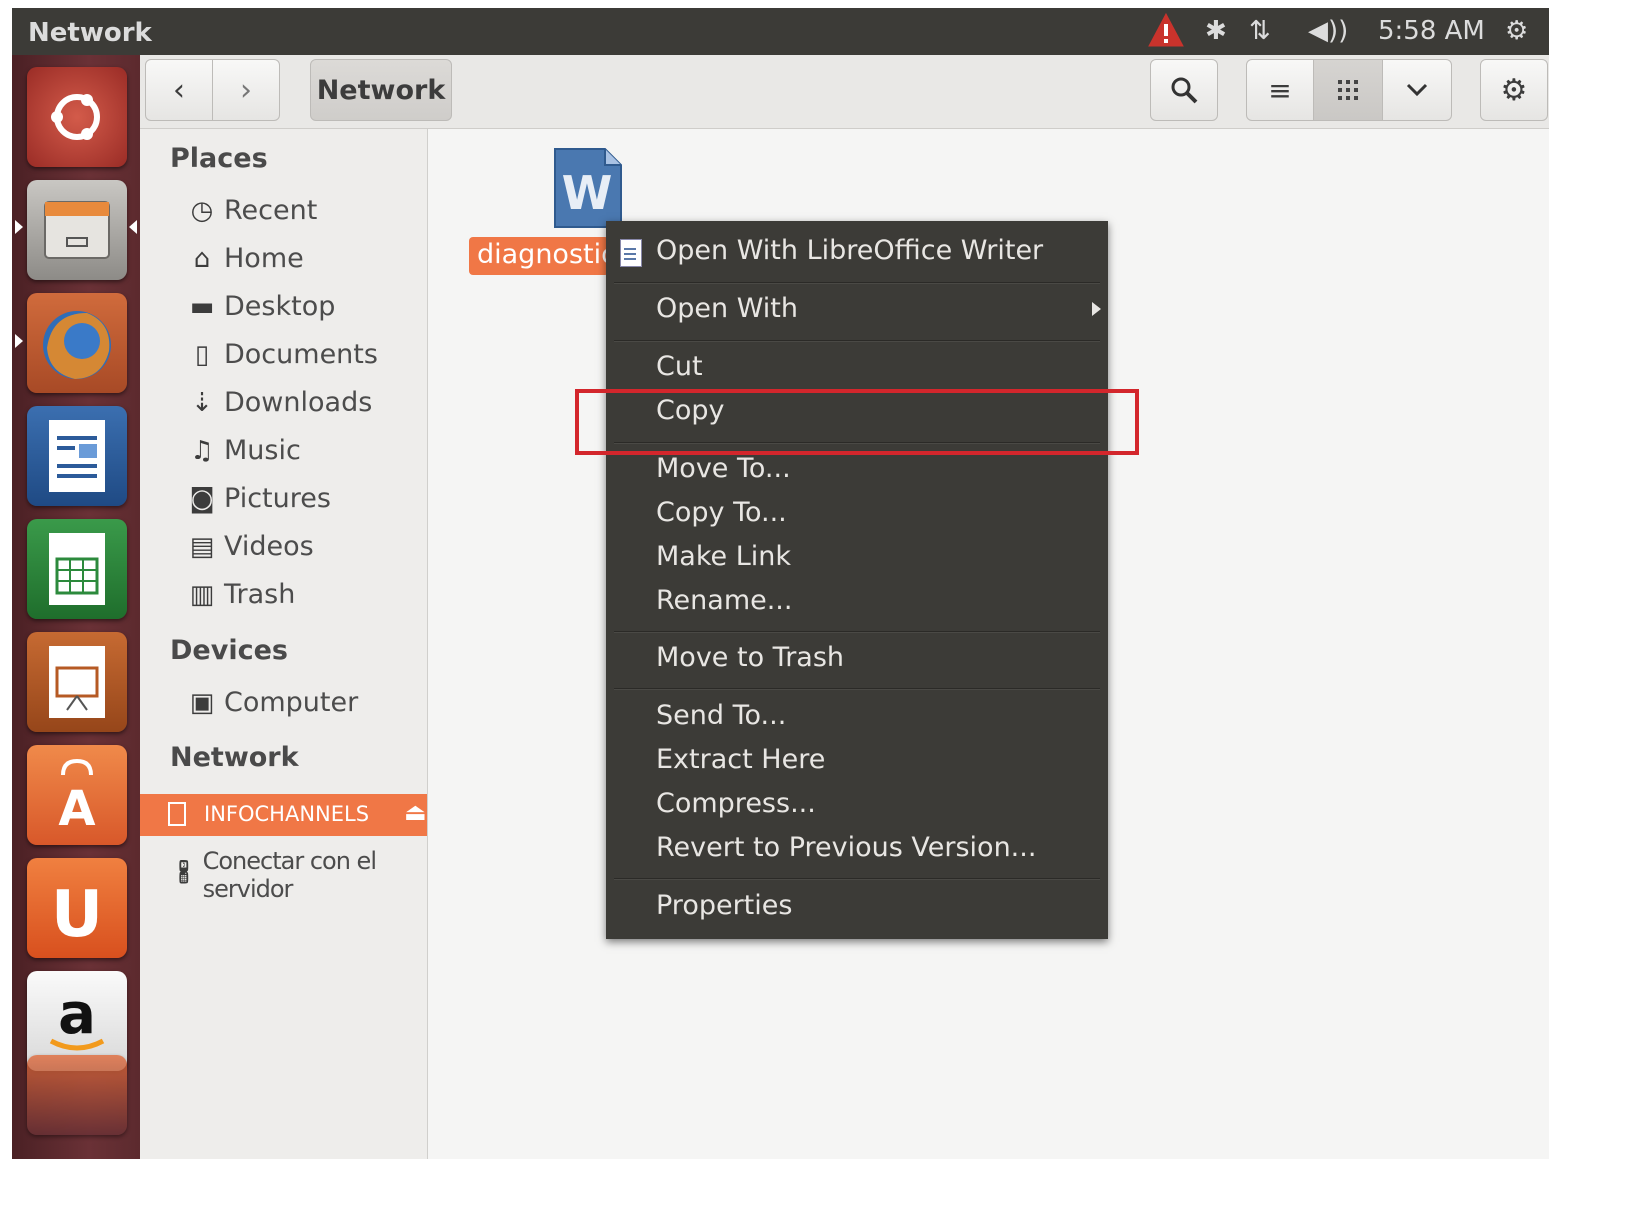 The image size is (1648, 1232). Describe the element at coordinates (679, 366) in the screenshot. I see `menu-cut: Cut` at that location.